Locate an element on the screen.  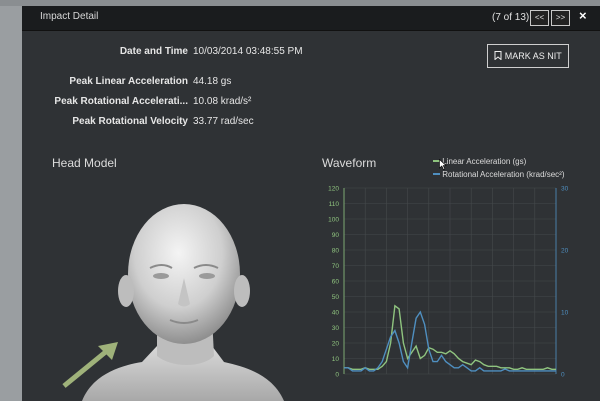
left-axis-tick-label: 100 is located at coordinates (333, 220).